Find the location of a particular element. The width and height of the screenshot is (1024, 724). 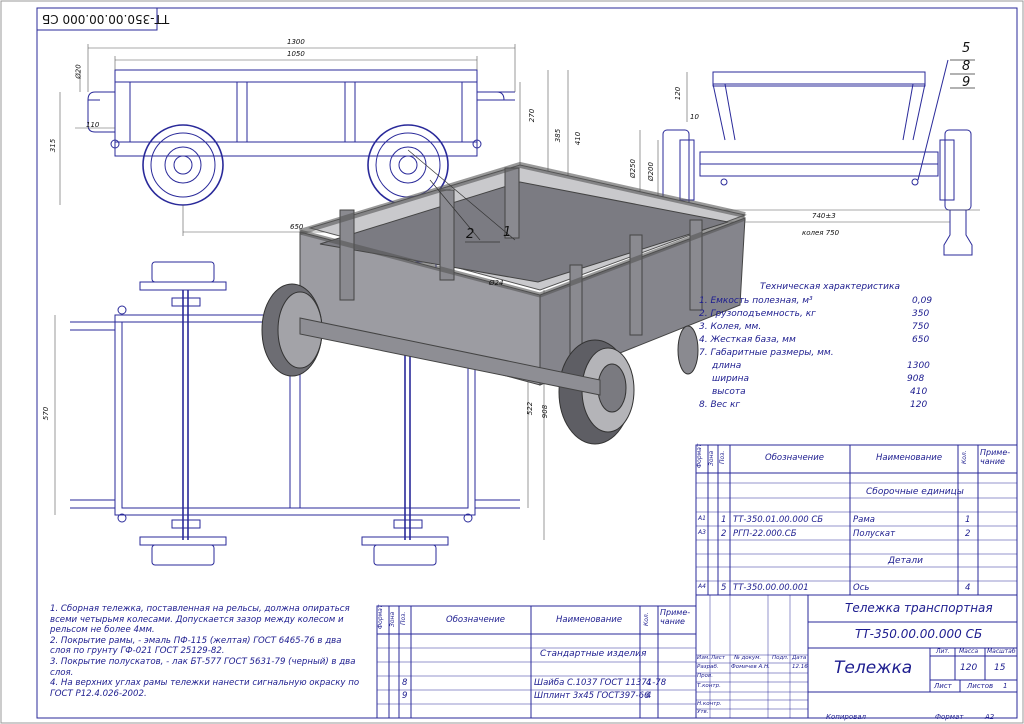

tech-label: 1. Емкость полезная, м³ is located at coordinates (756, 301).